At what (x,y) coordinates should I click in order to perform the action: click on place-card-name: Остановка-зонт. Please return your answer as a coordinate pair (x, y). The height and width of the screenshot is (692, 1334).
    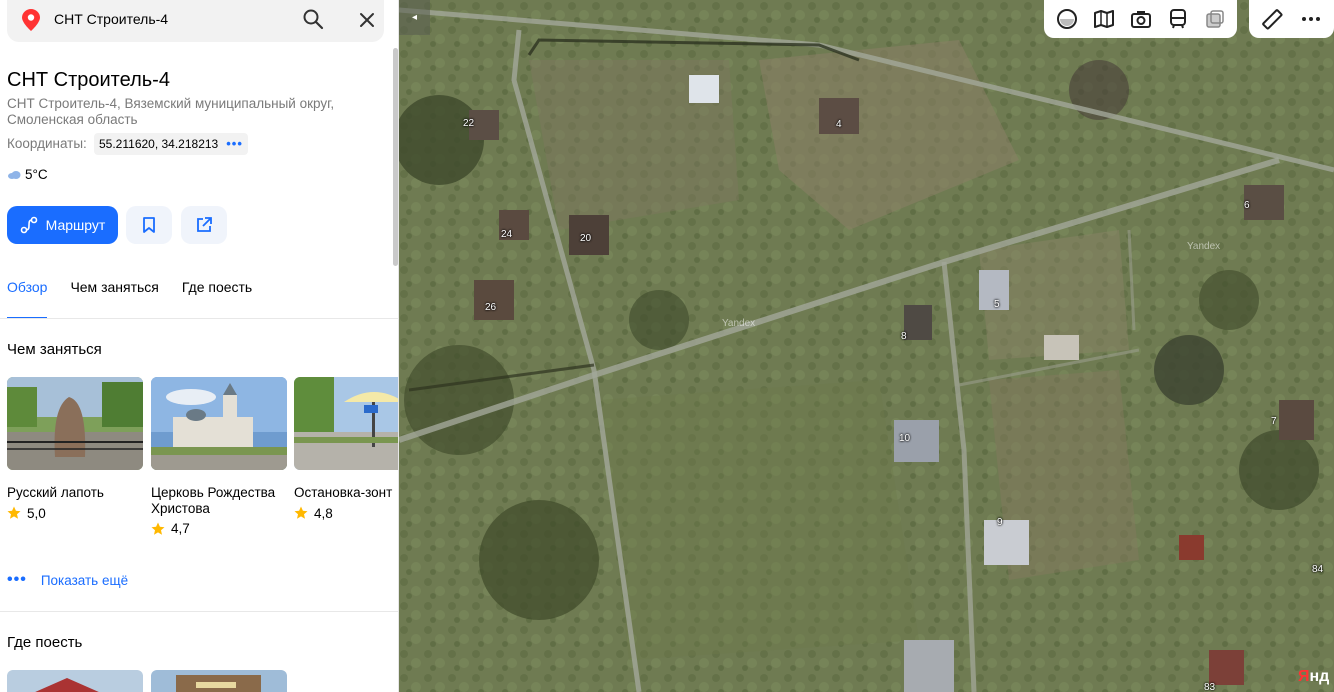
    Looking at the image, I should click on (343, 492).